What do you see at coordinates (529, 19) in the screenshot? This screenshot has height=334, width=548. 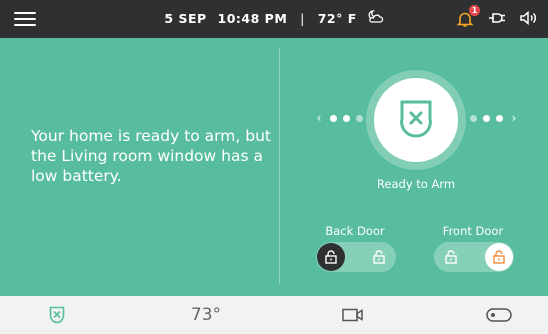 I see `speaker-icon` at bounding box center [529, 19].